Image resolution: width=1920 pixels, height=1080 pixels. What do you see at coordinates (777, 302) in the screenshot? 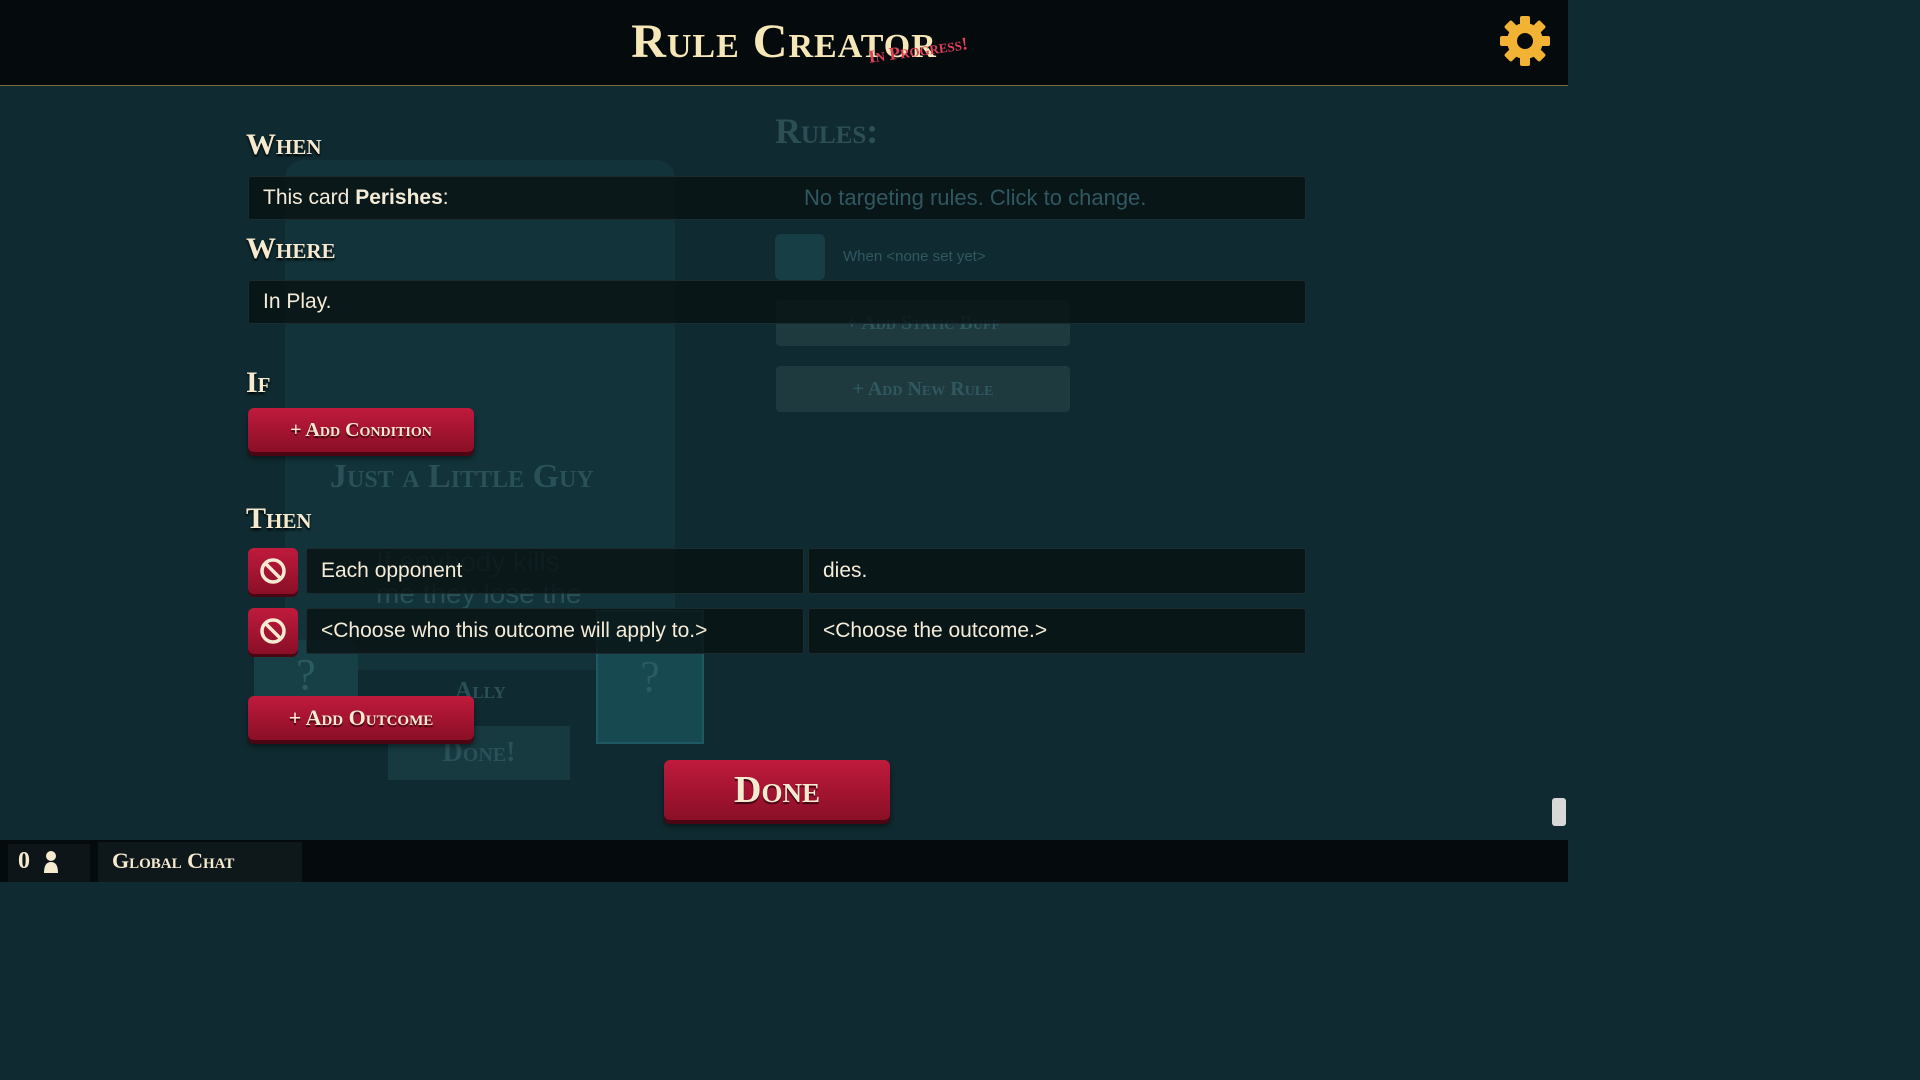
I see `where-zone-field: In Play.` at bounding box center [777, 302].